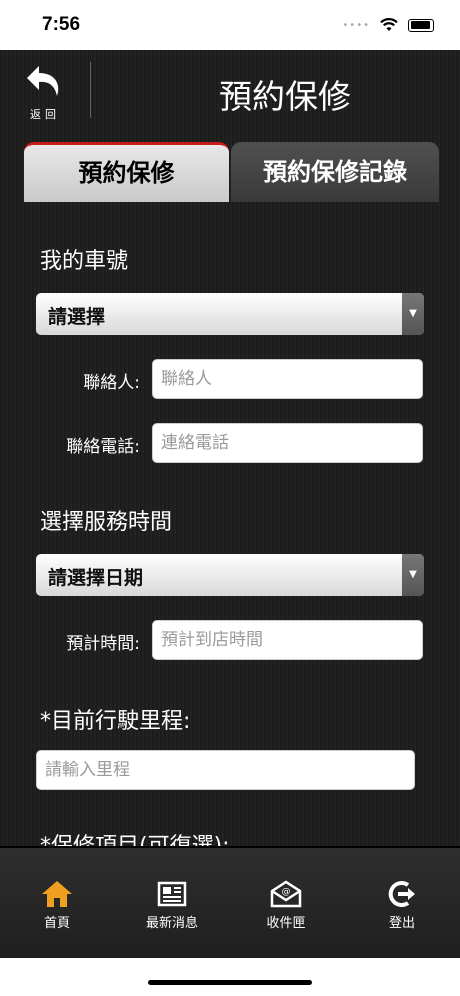 The height and width of the screenshot is (996, 460). I want to click on logout-icon, so click(401, 894).